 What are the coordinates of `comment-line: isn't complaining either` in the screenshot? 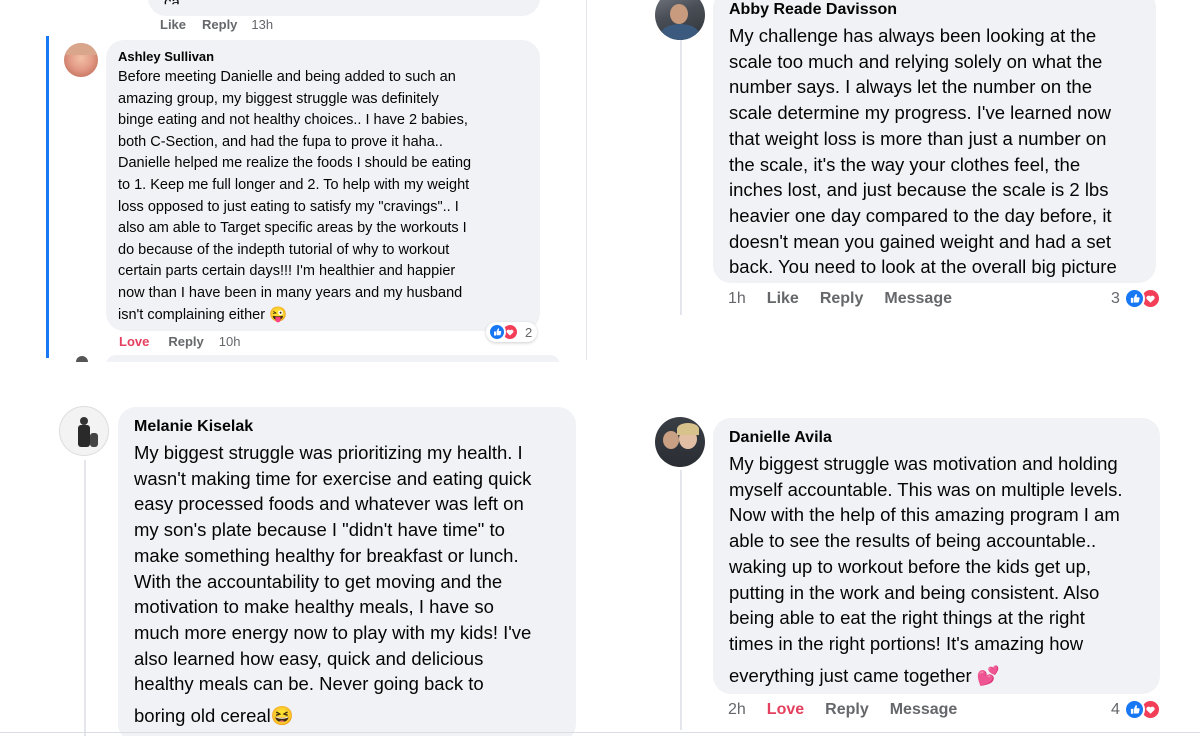 It's located at (192, 314).